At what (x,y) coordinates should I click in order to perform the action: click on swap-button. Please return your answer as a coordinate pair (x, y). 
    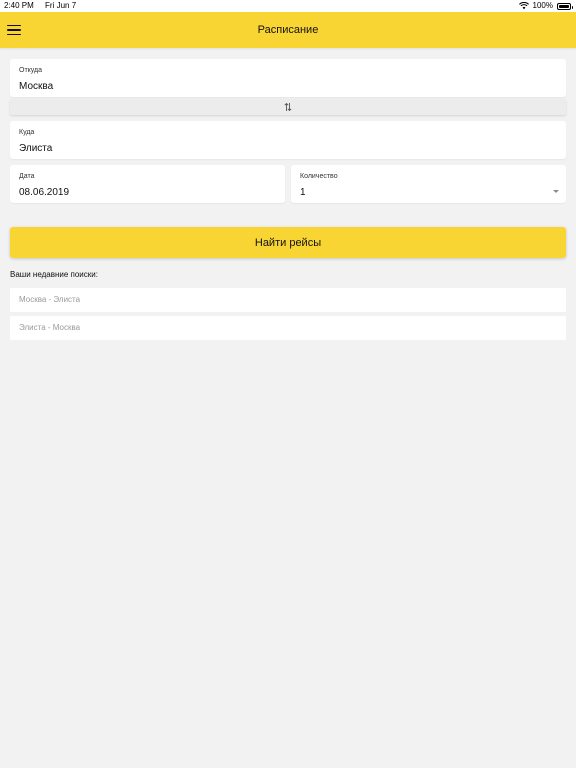
    Looking at the image, I should click on (288, 107).